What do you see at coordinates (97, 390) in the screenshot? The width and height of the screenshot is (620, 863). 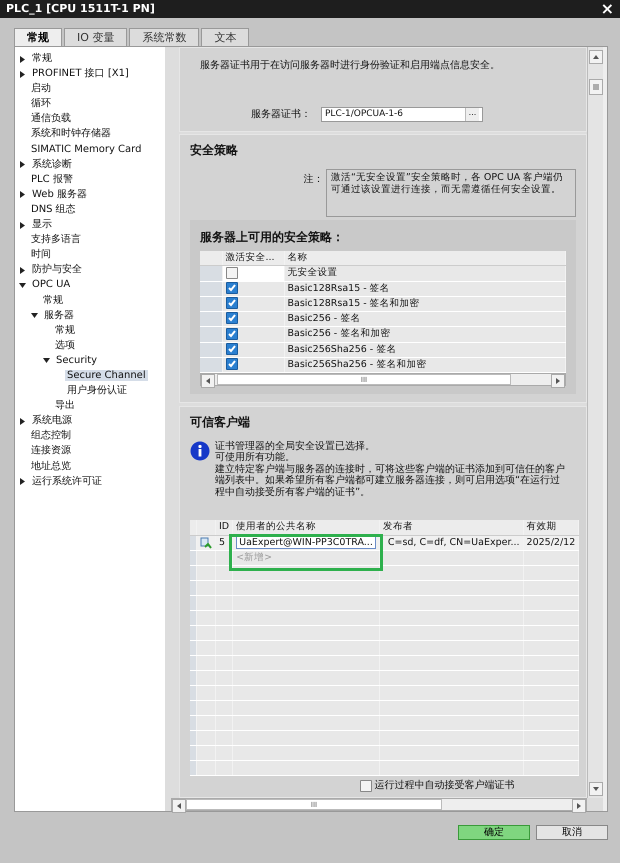 I see `tree-item: 用户身份认证` at bounding box center [97, 390].